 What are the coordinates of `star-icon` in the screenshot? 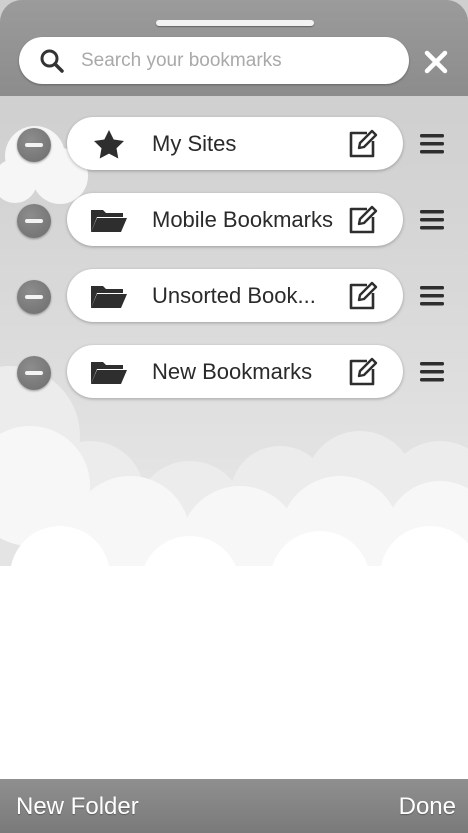 It's located at (109, 144).